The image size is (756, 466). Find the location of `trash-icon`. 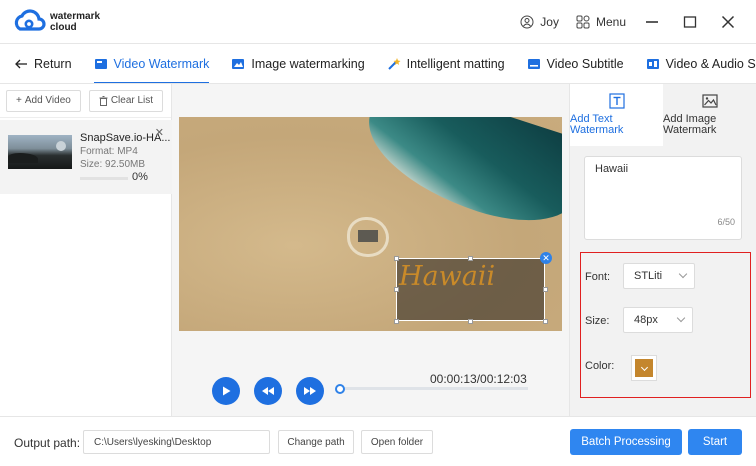

trash-icon is located at coordinates (103, 100).